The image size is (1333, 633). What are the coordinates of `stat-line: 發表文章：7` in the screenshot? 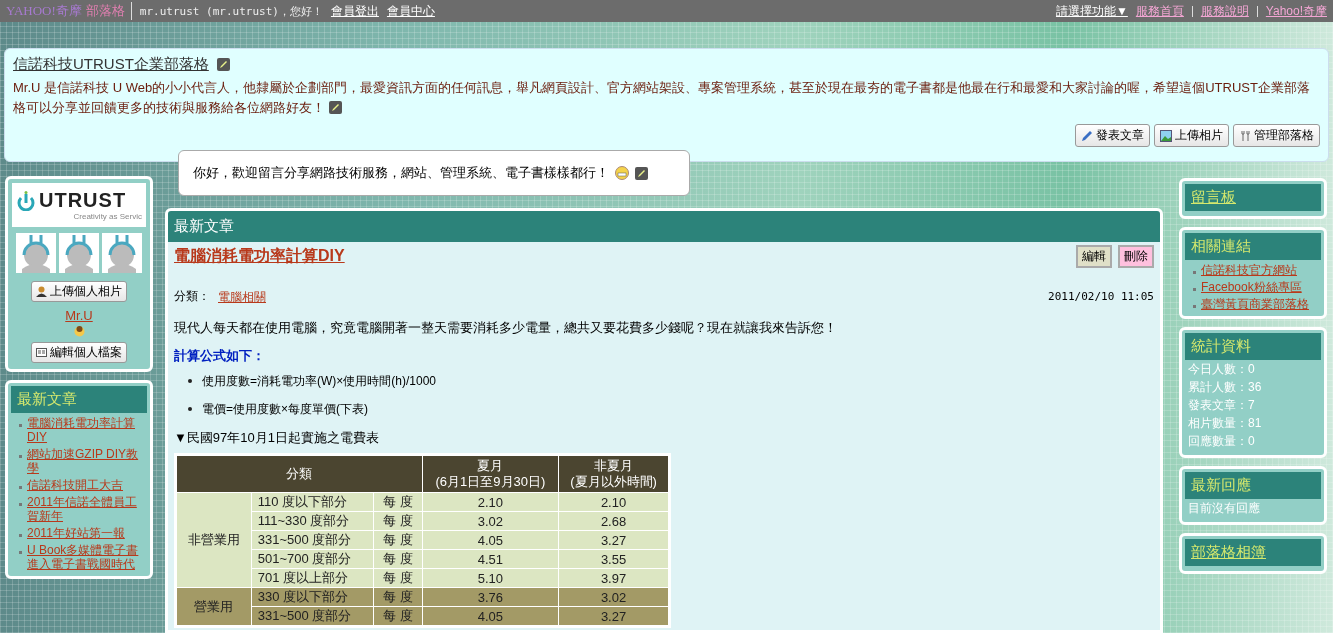 It's located at (1221, 405).